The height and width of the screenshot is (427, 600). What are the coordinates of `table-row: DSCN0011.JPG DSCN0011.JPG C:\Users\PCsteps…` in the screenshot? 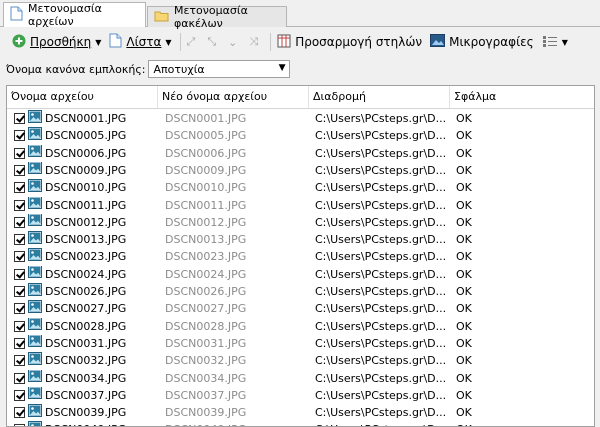 It's located at (300, 205).